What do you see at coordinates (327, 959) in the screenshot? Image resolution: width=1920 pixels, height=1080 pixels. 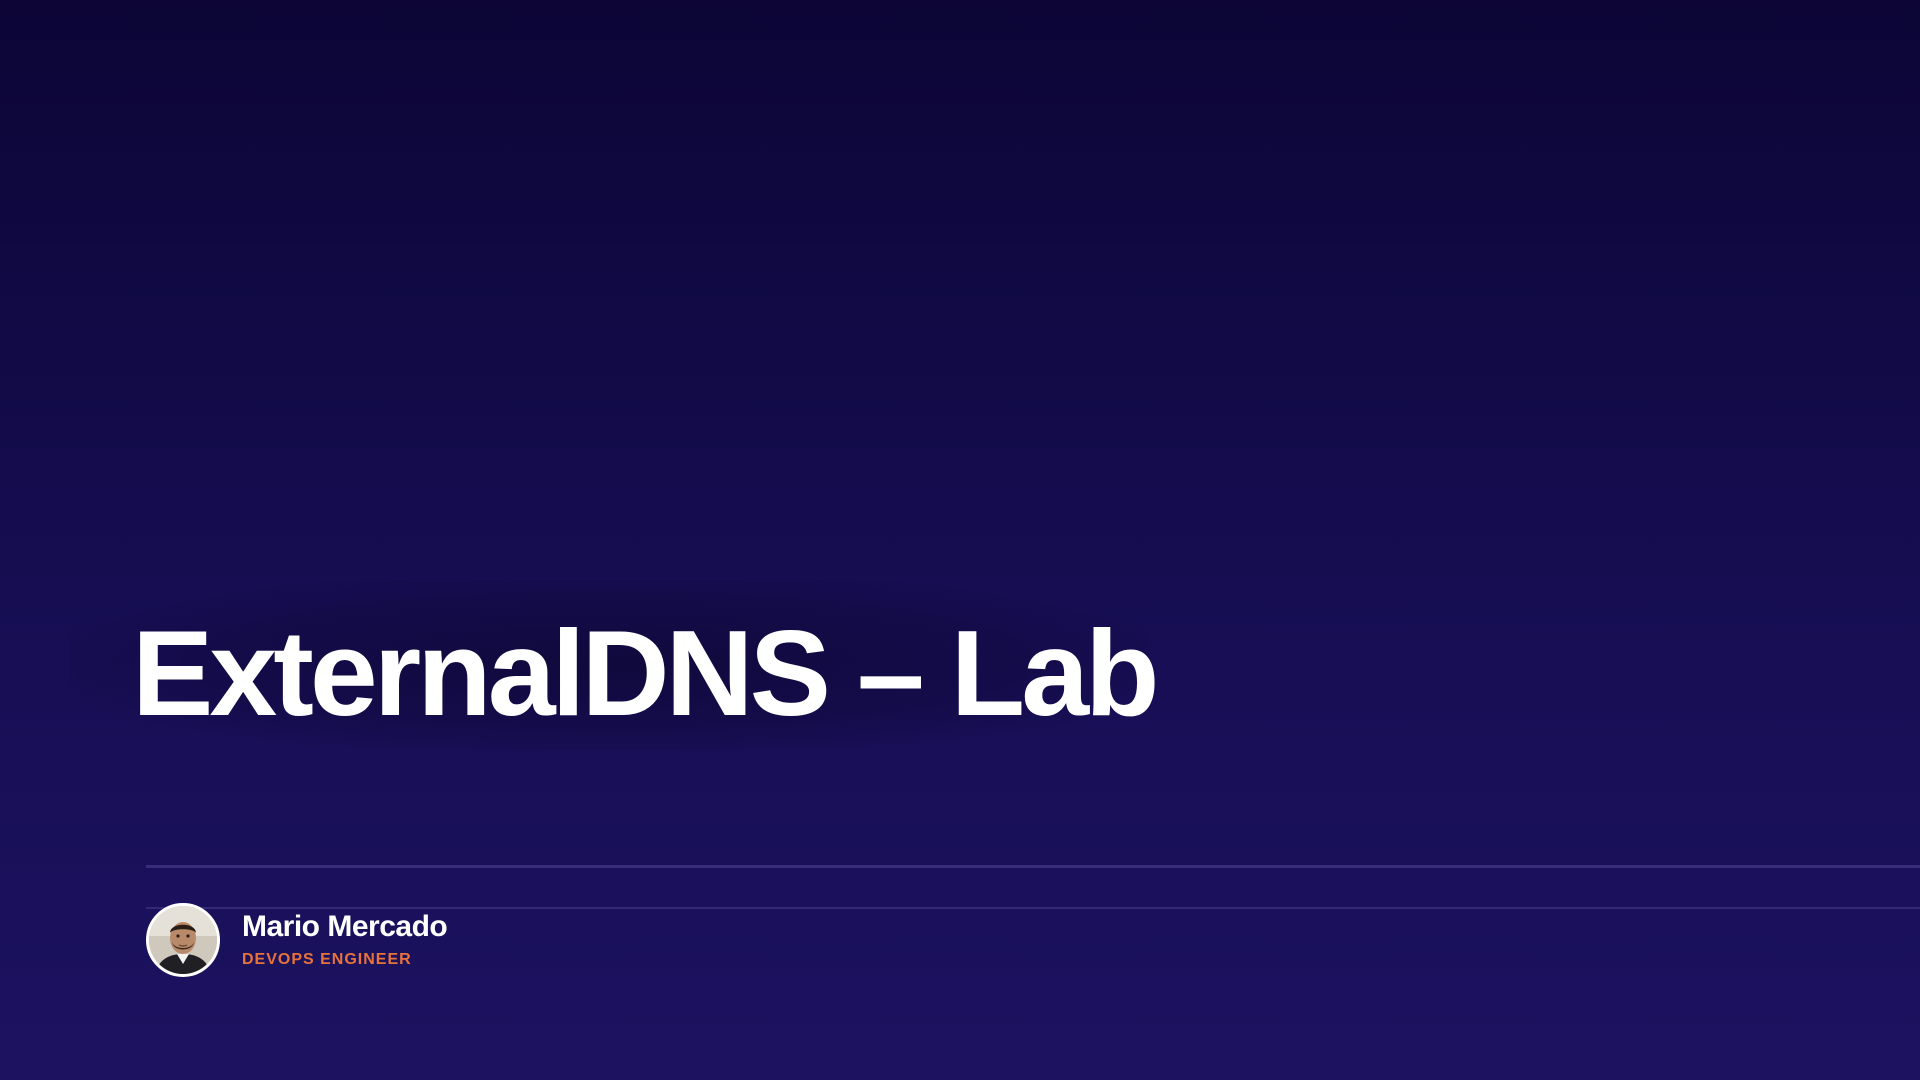 I see `presenter-role: DEVOPS ENGINEER` at bounding box center [327, 959].